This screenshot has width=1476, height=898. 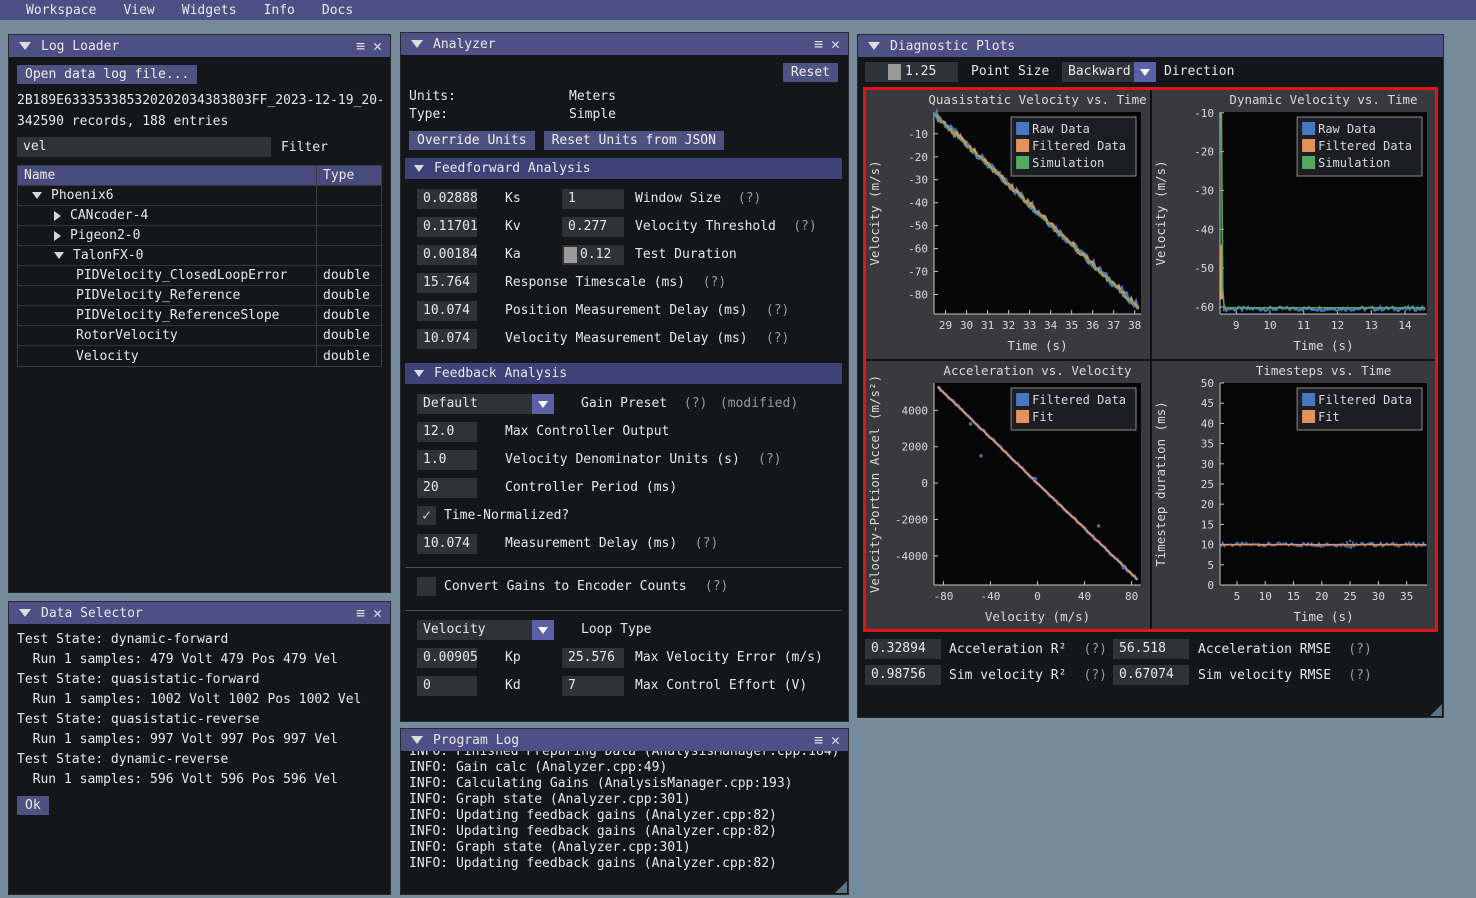 I want to click on table-row: Velocity double, so click(x=199, y=356).